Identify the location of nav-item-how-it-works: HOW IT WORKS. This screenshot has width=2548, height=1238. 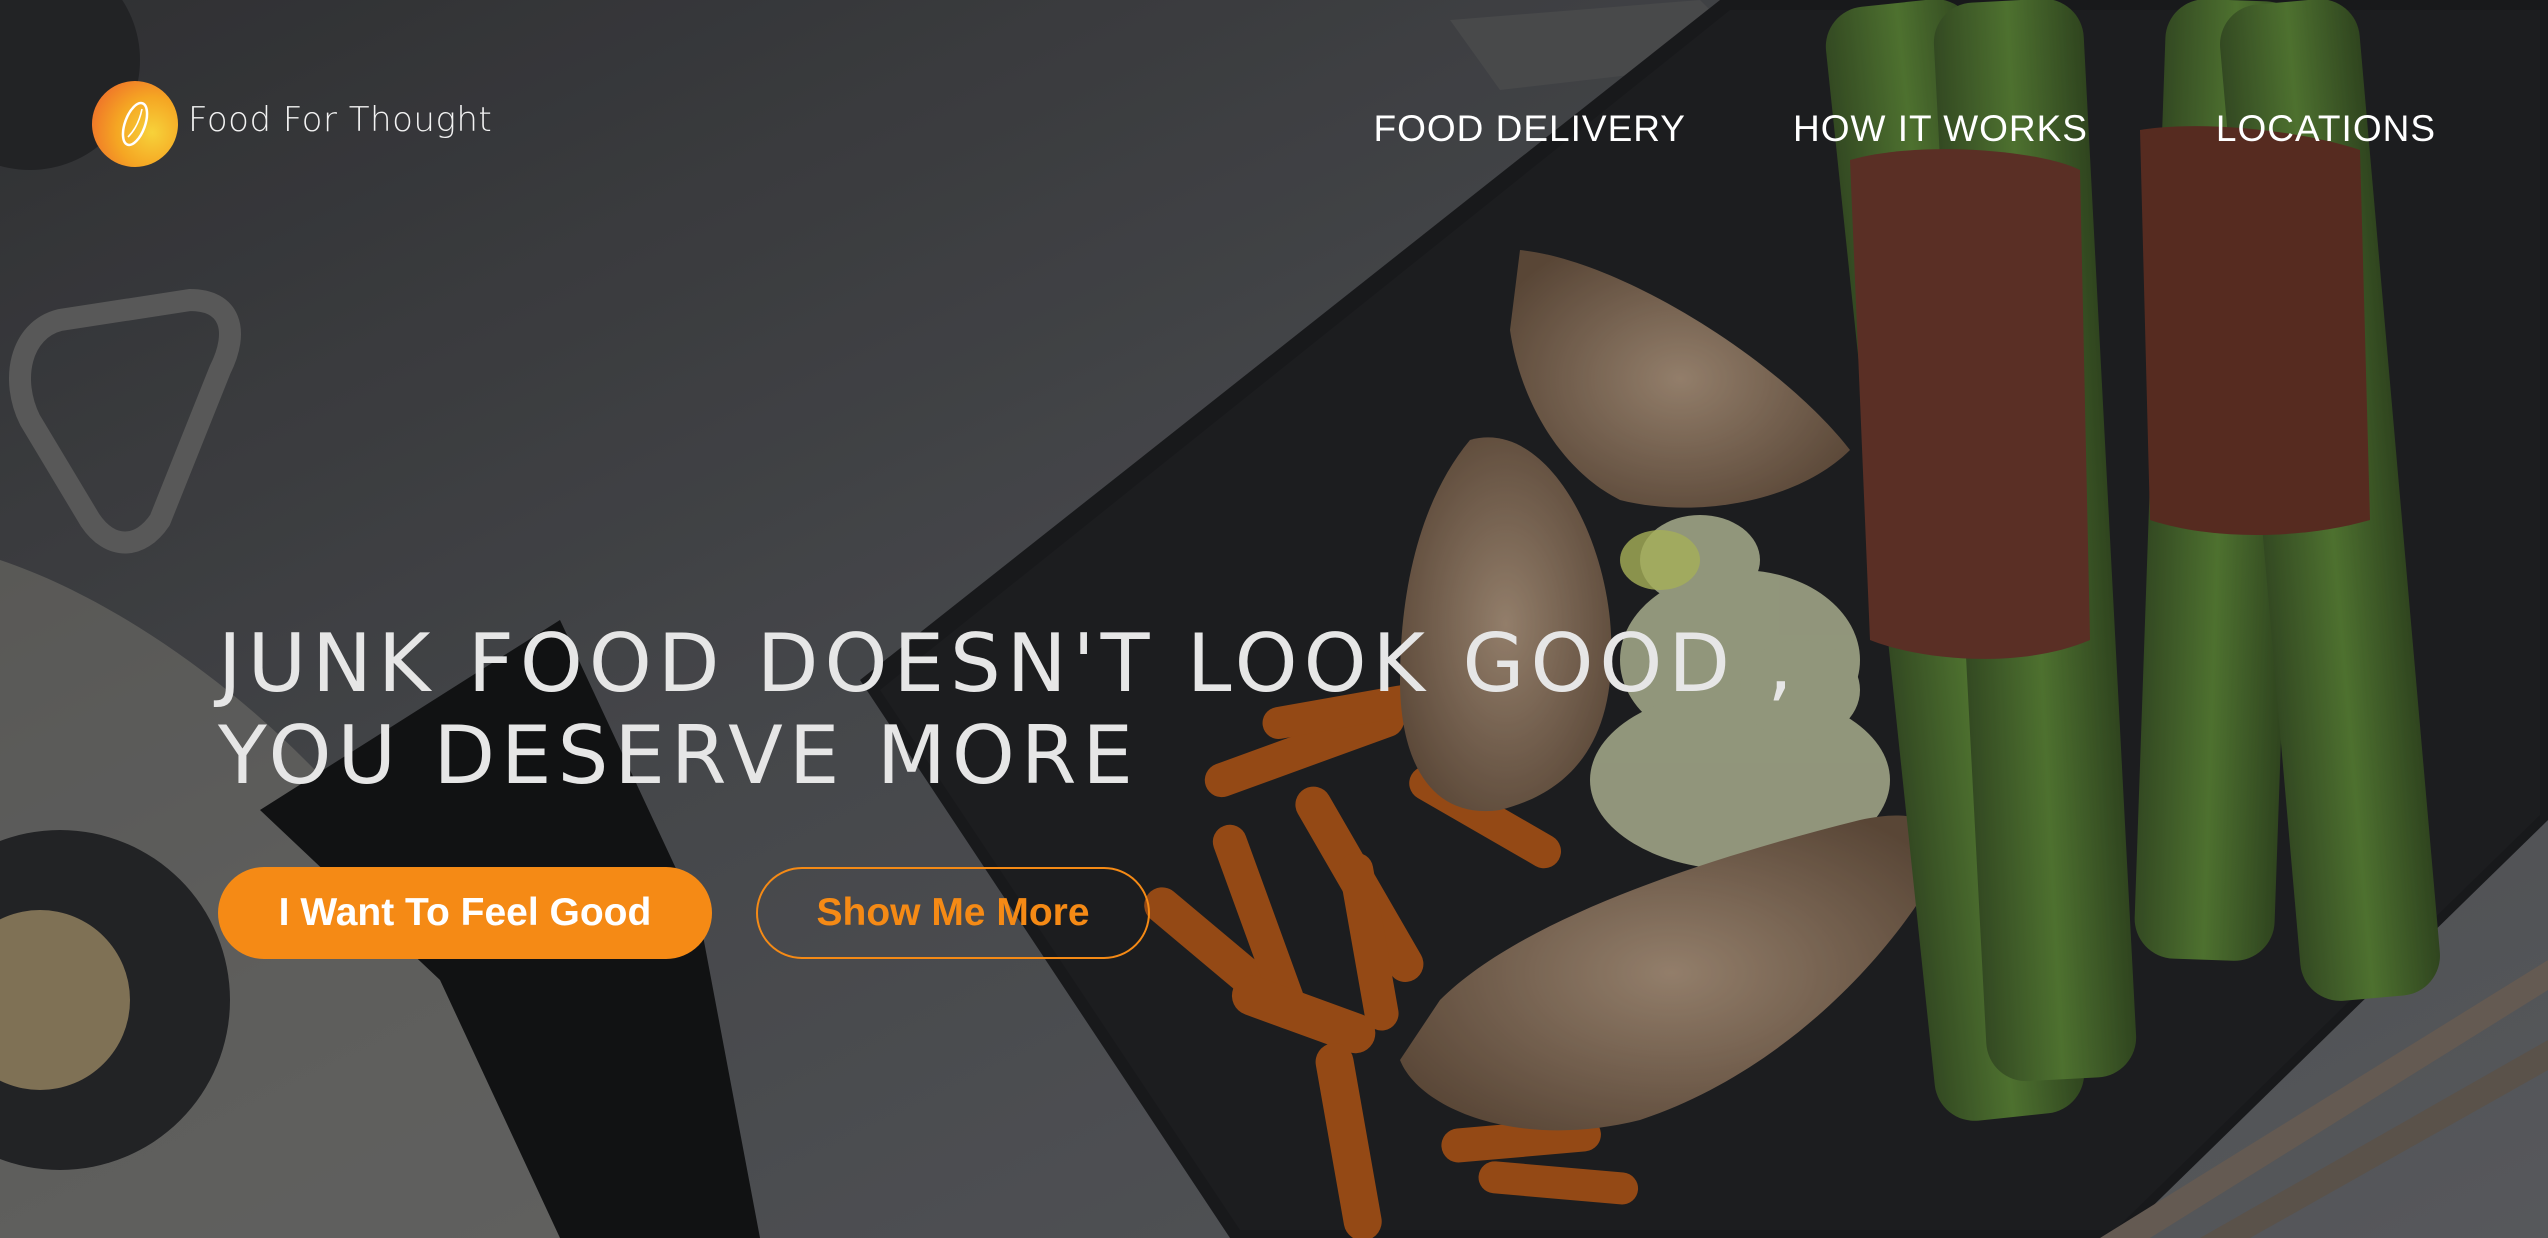
(1940, 129).